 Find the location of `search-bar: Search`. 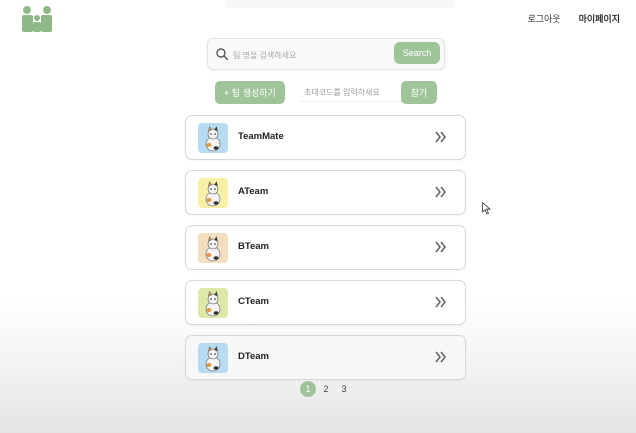

search-bar: Search is located at coordinates (326, 54).